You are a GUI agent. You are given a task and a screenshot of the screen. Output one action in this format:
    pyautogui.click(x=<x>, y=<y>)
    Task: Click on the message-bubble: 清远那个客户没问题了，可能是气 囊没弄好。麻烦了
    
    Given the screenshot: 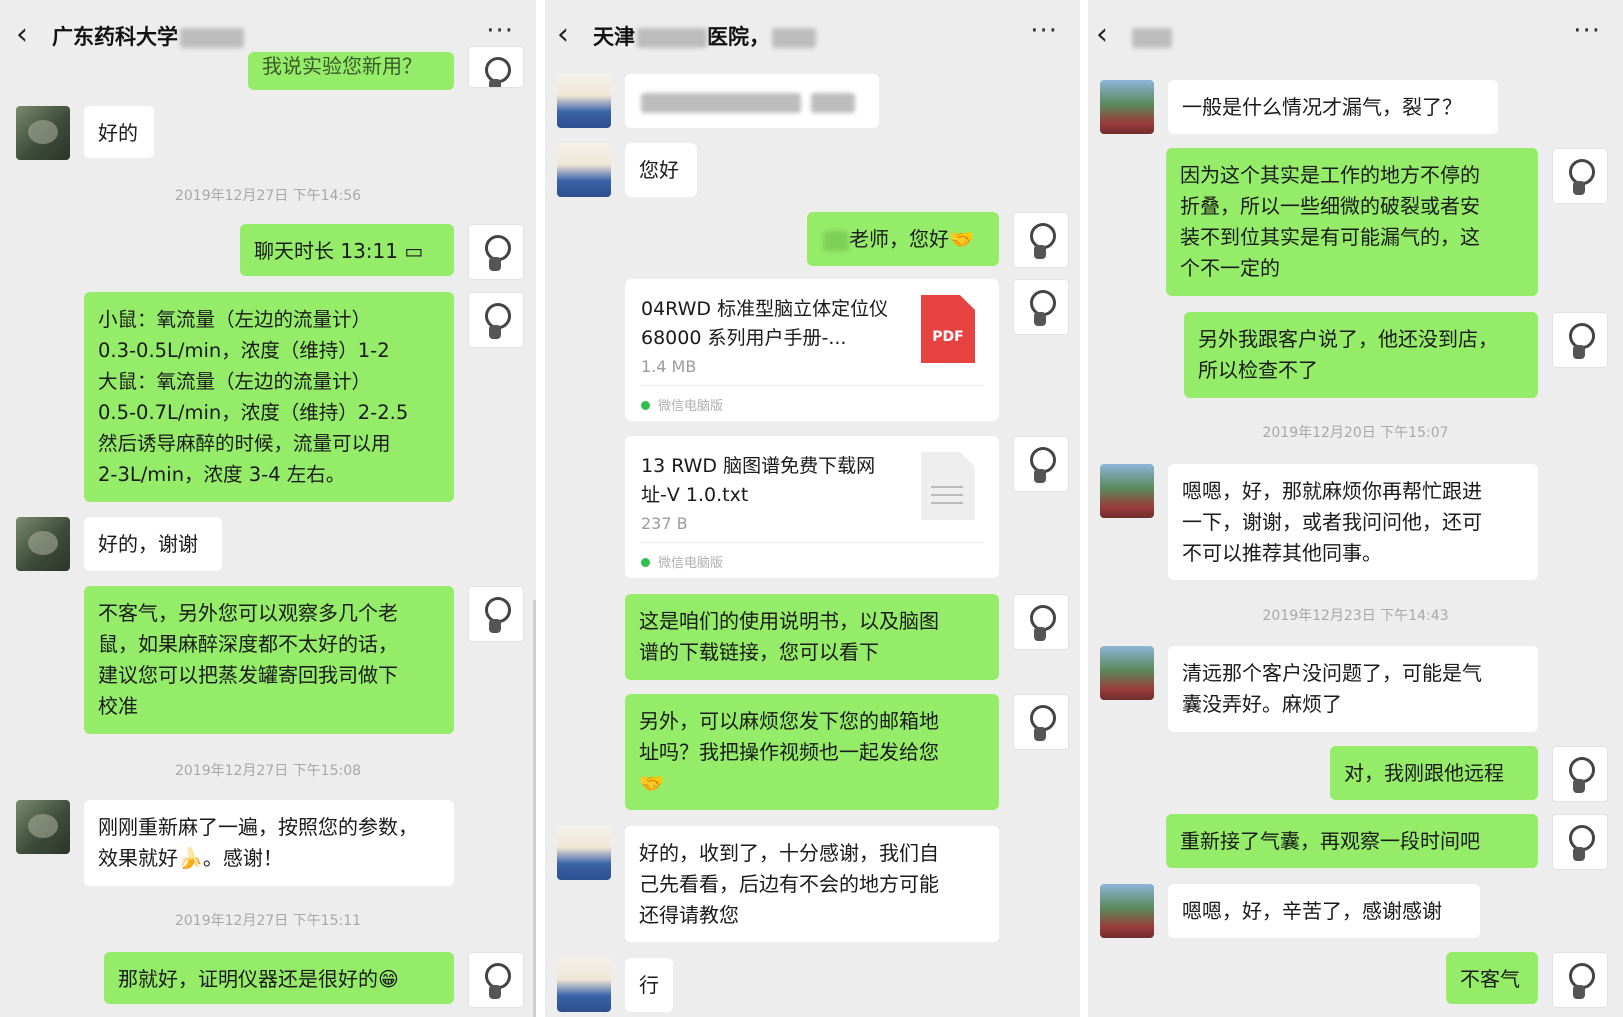 What is the action you would take?
    pyautogui.click(x=1353, y=689)
    